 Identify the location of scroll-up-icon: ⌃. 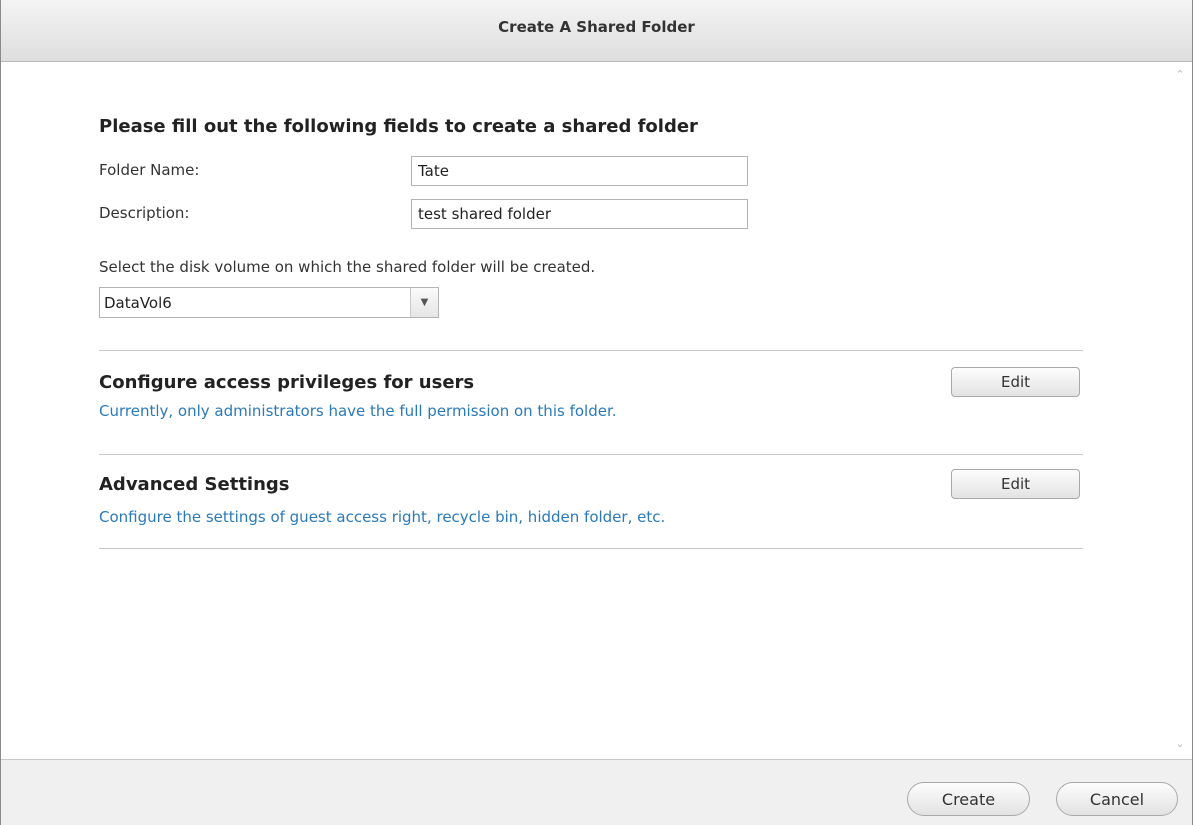
(1180, 75).